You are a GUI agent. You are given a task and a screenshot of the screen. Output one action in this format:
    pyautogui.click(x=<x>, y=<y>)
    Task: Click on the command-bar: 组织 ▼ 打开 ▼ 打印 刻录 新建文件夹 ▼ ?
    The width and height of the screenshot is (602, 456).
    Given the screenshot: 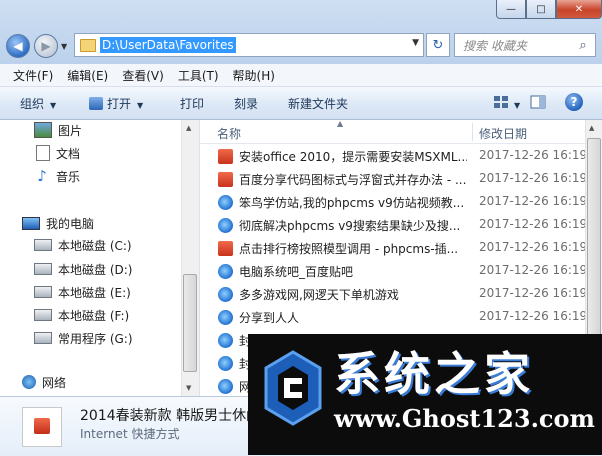 What is the action you would take?
    pyautogui.click(x=301, y=103)
    